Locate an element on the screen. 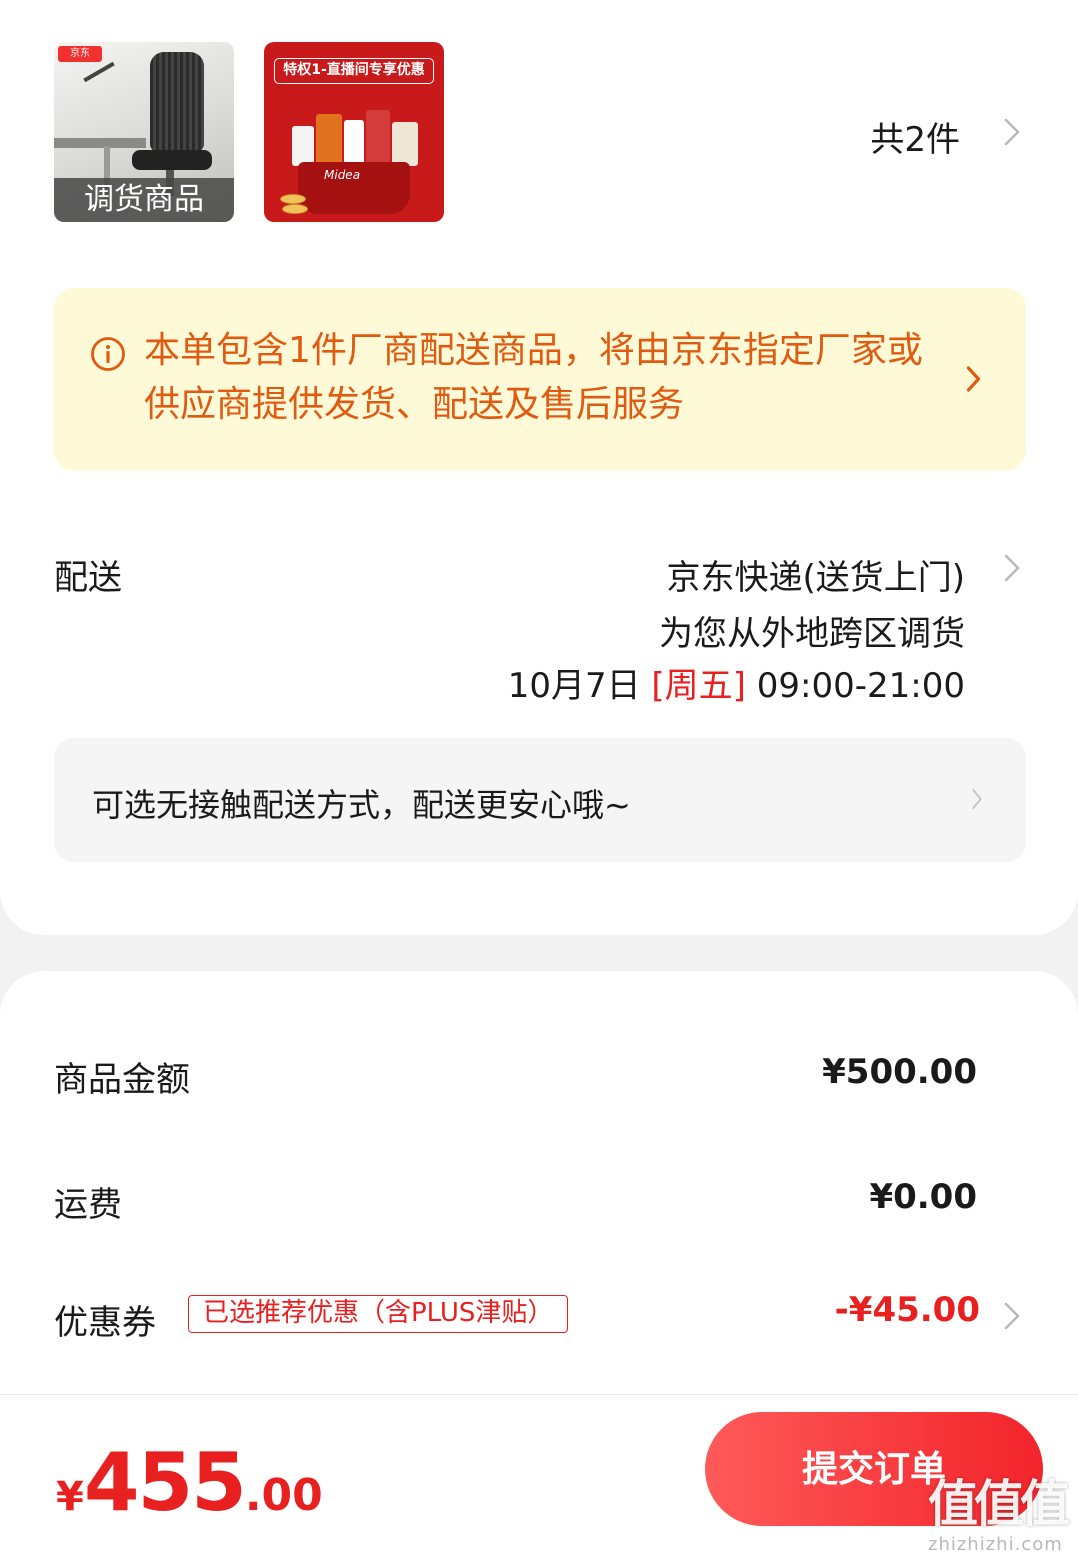 This screenshot has height=1566, width=1078. contactless-delivery-option: 可选无接触配送方式，配送更安心哦~ is located at coordinates (540, 800).